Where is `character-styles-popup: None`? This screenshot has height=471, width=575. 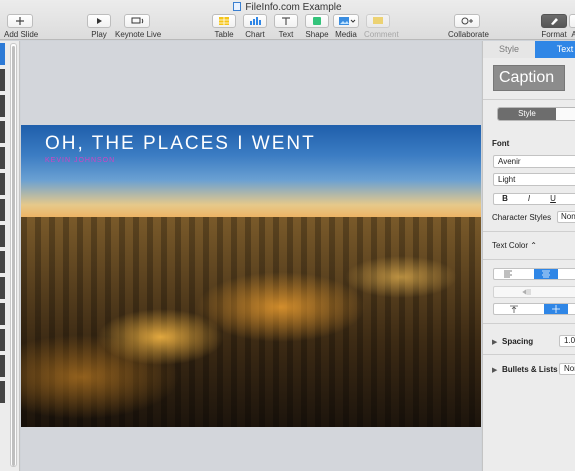 character-styles-popup: None is located at coordinates (566, 217).